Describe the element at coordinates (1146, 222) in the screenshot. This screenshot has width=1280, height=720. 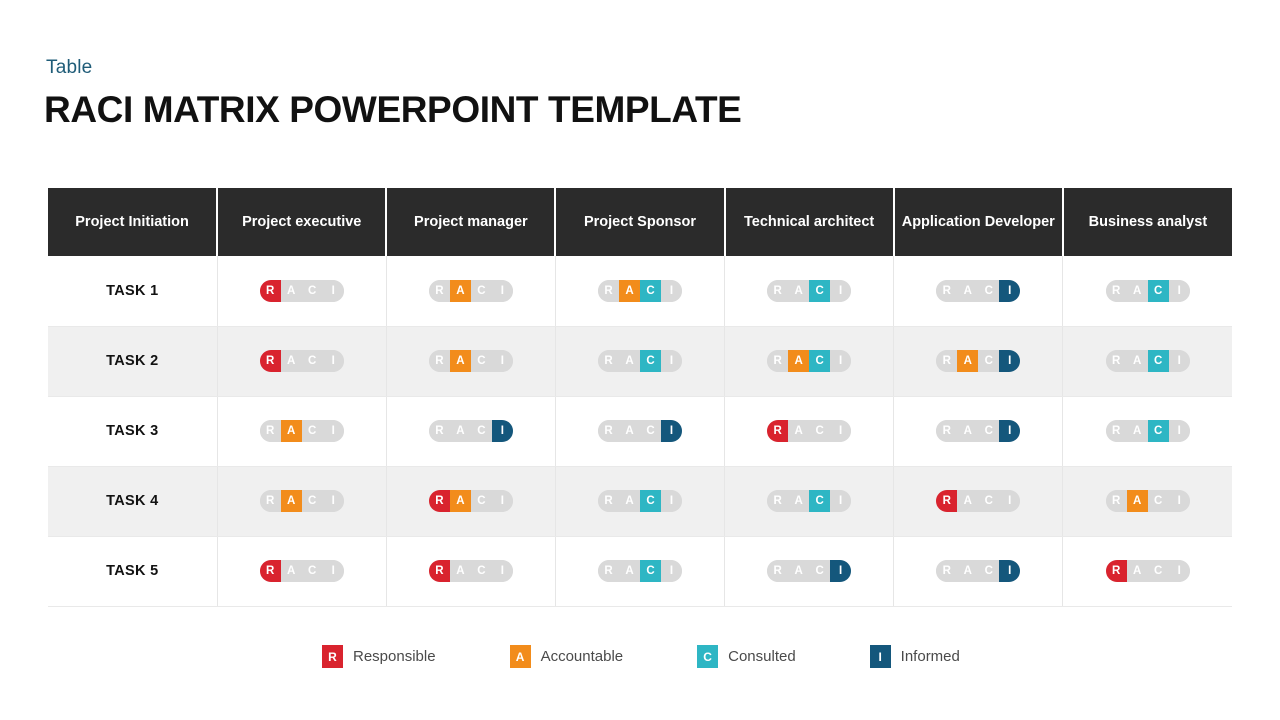
I see `column-header-6: Business analyst` at that location.